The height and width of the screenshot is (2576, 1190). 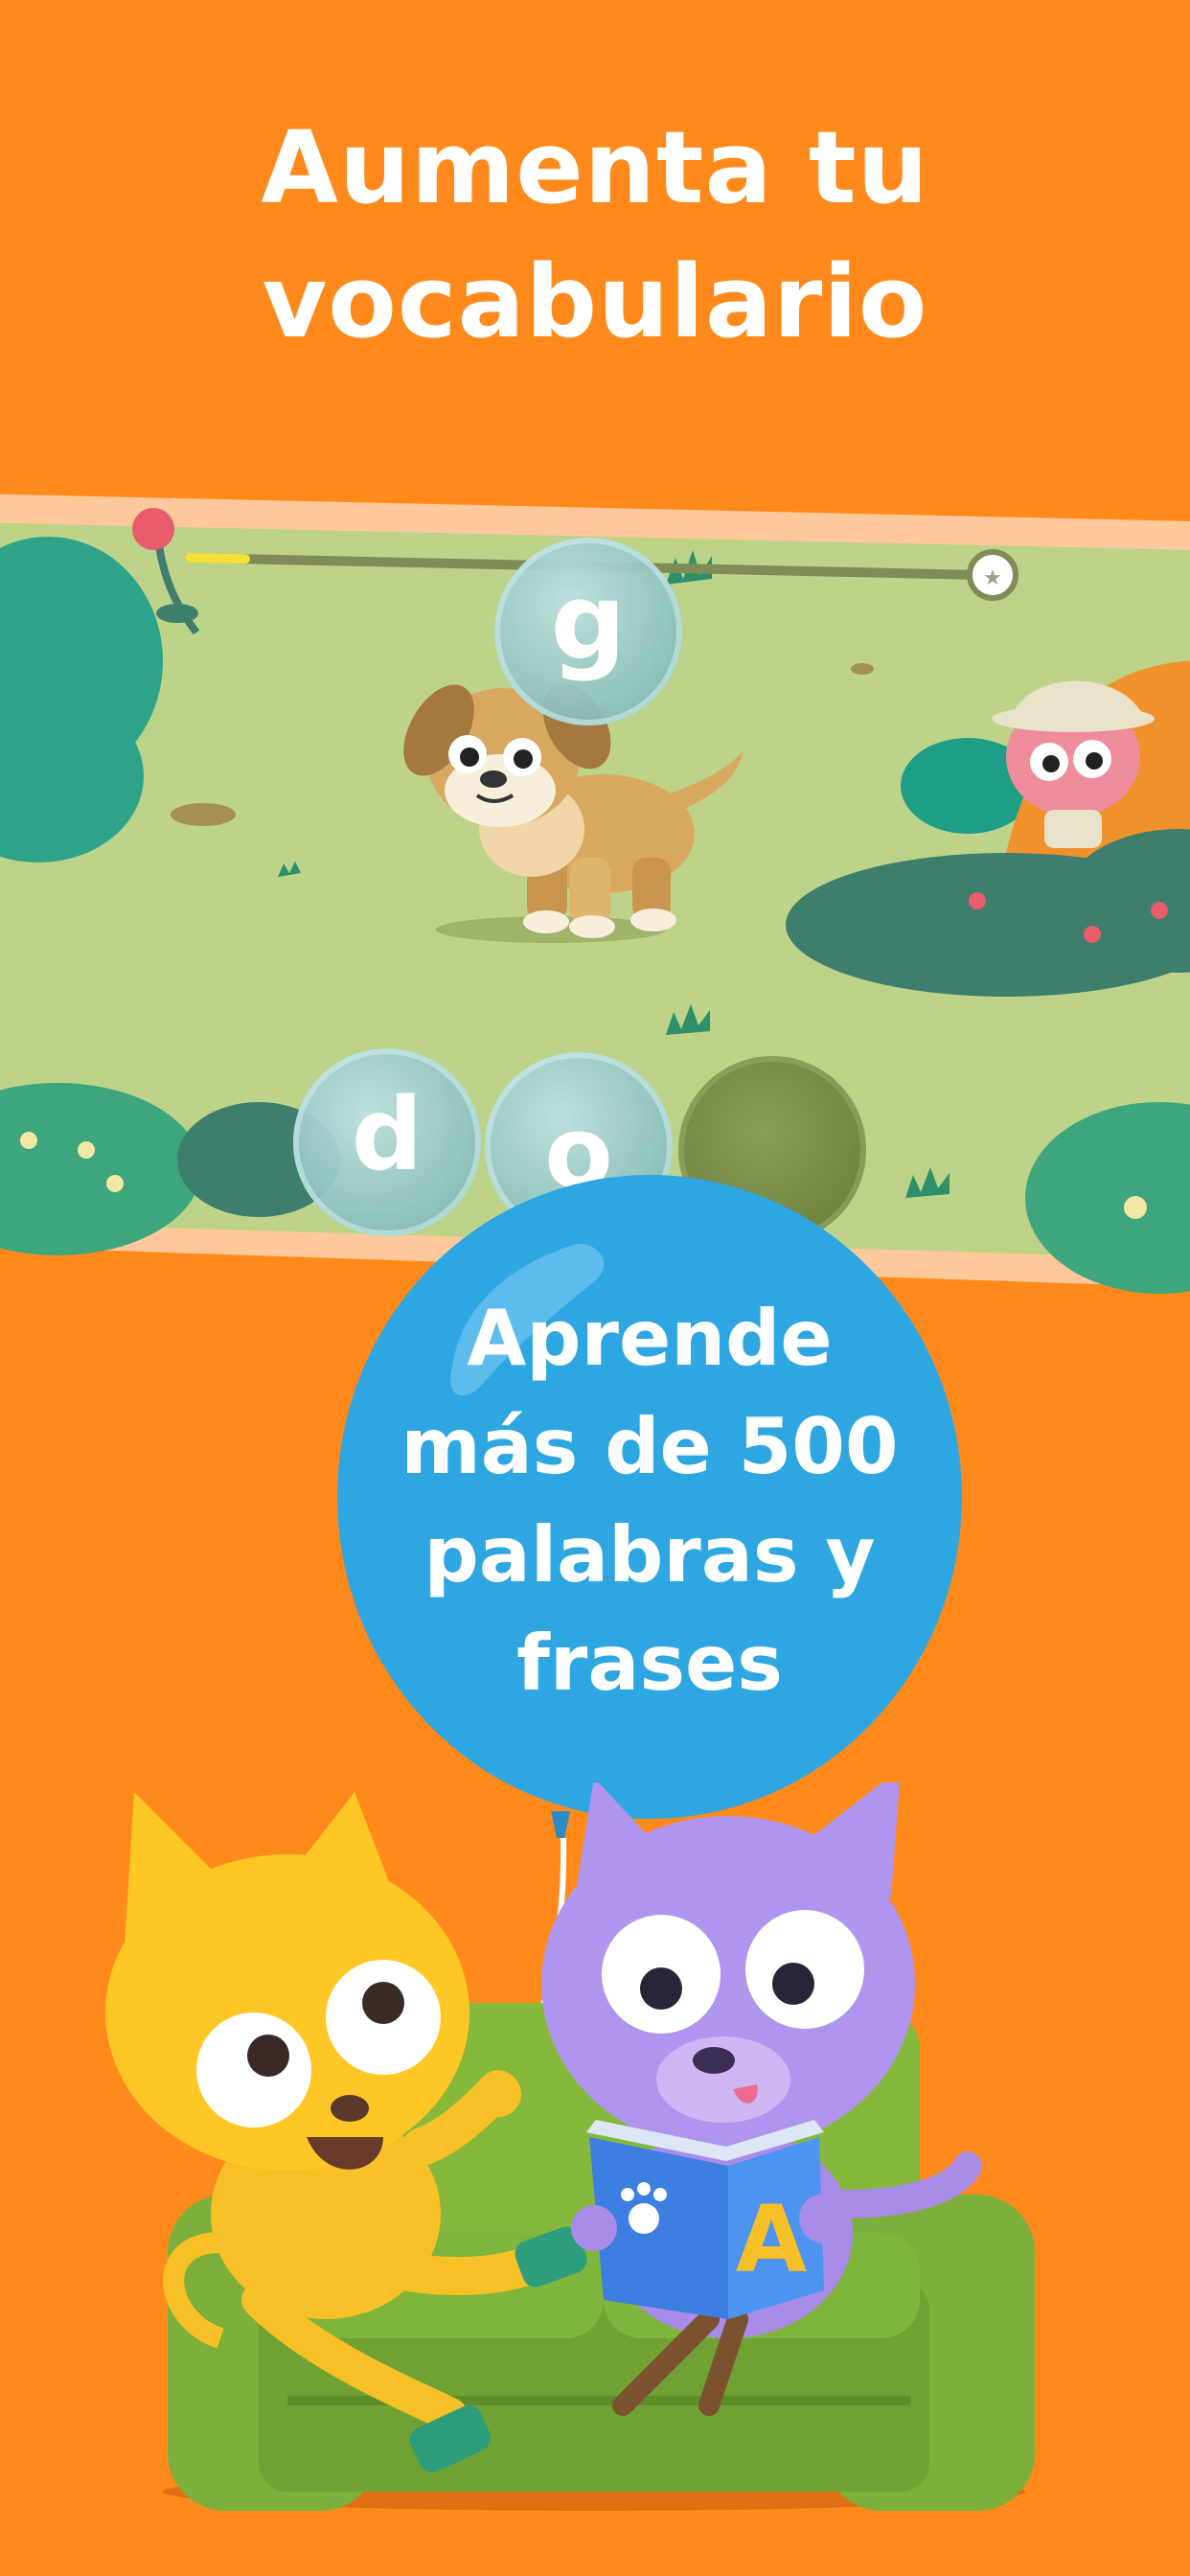 What do you see at coordinates (705, 2219) in the screenshot?
I see `book: A` at bounding box center [705, 2219].